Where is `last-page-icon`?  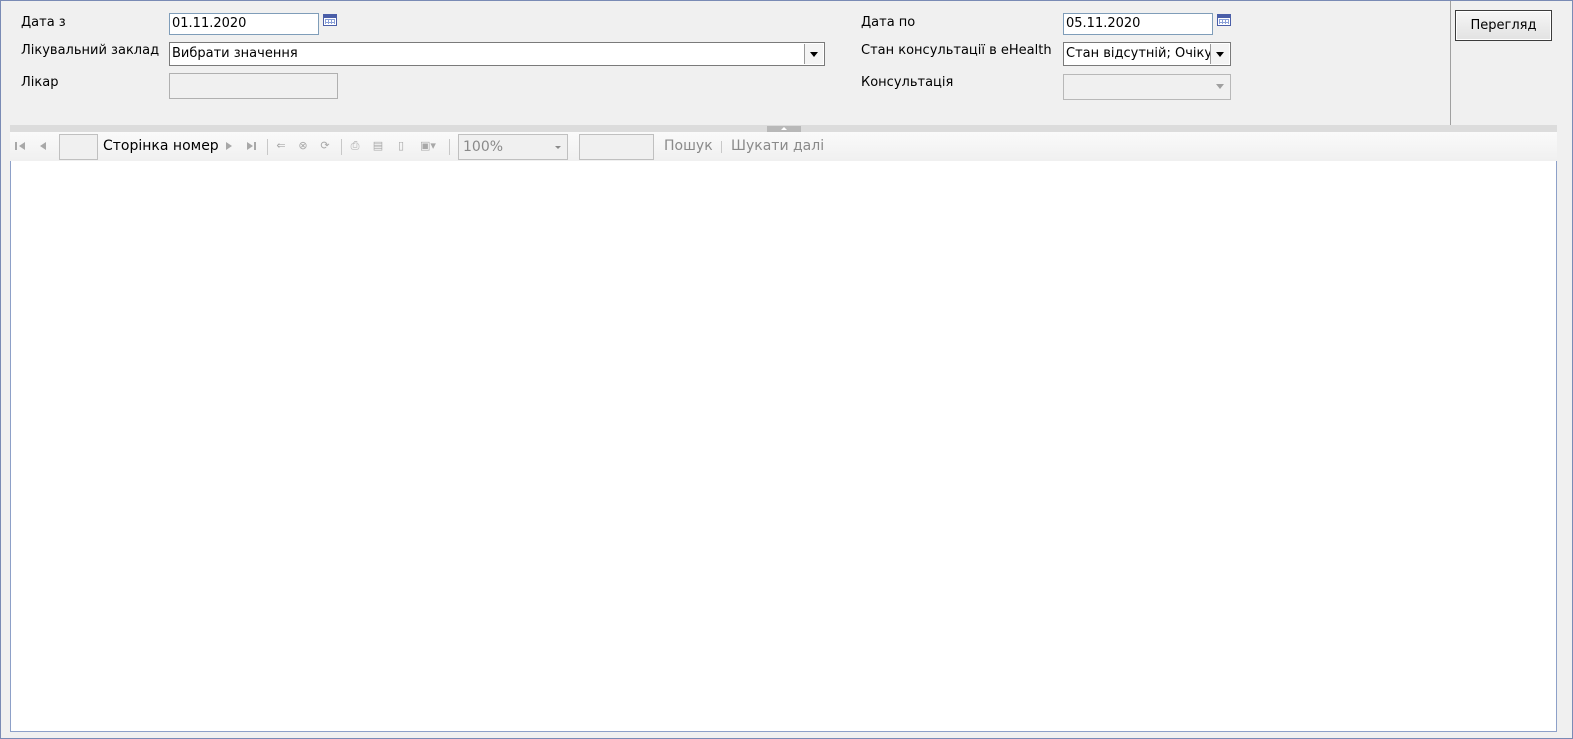 last-page-icon is located at coordinates (251, 146).